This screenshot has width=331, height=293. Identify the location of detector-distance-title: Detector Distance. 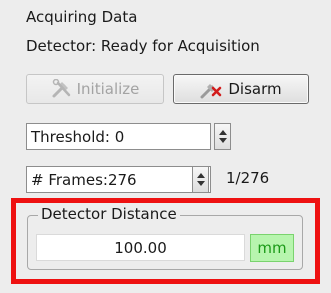
(109, 214).